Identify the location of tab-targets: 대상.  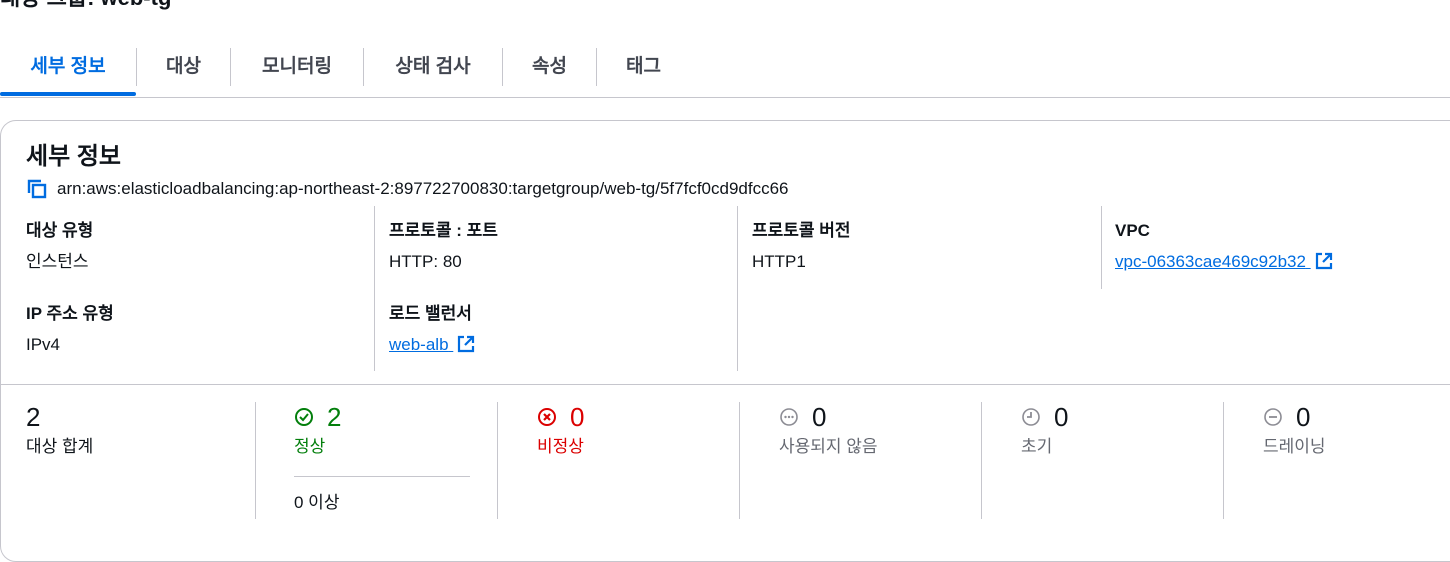
(183, 66).